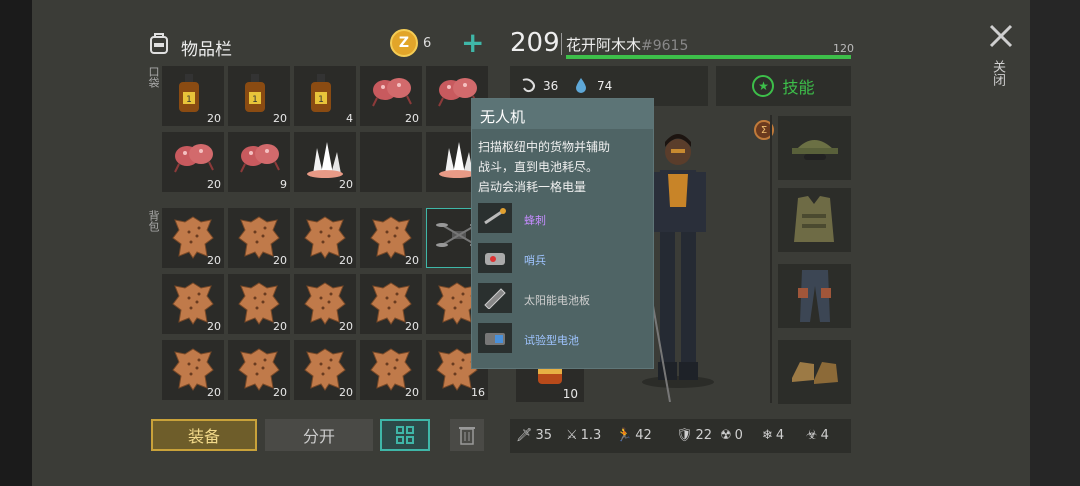 The width and height of the screenshot is (1080, 486). What do you see at coordinates (535, 260) in the screenshot?
I see `tooltip-component-label: 哨兵` at bounding box center [535, 260].